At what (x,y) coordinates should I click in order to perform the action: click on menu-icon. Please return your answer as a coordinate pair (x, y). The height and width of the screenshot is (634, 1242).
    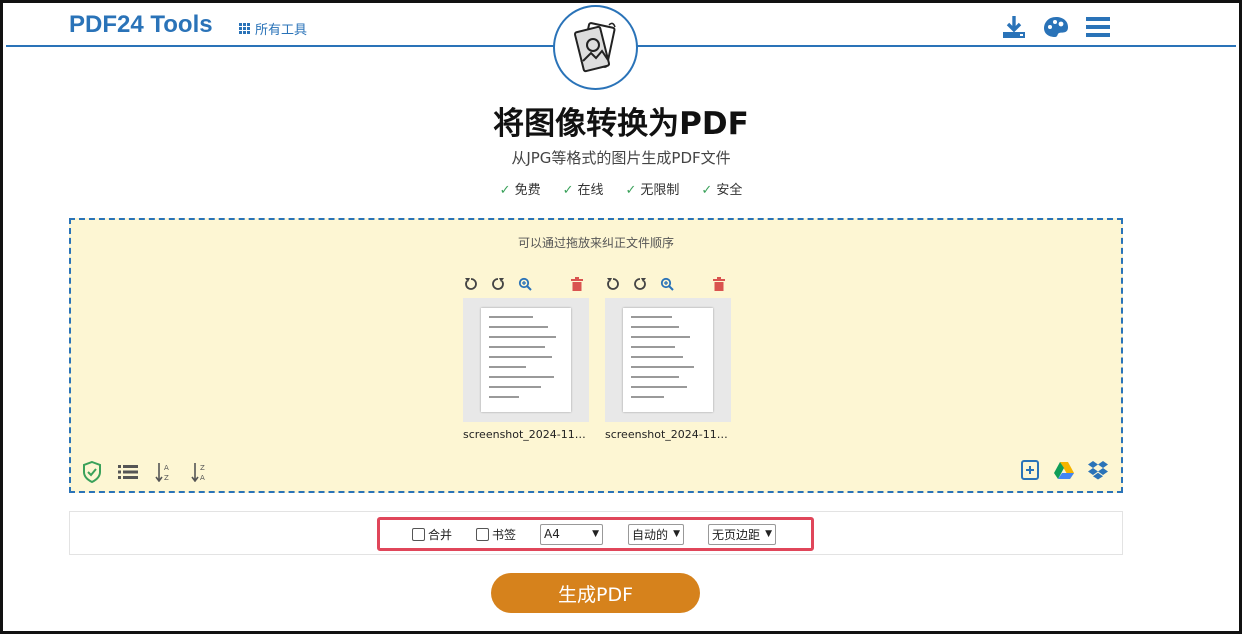
    Looking at the image, I should click on (1098, 27).